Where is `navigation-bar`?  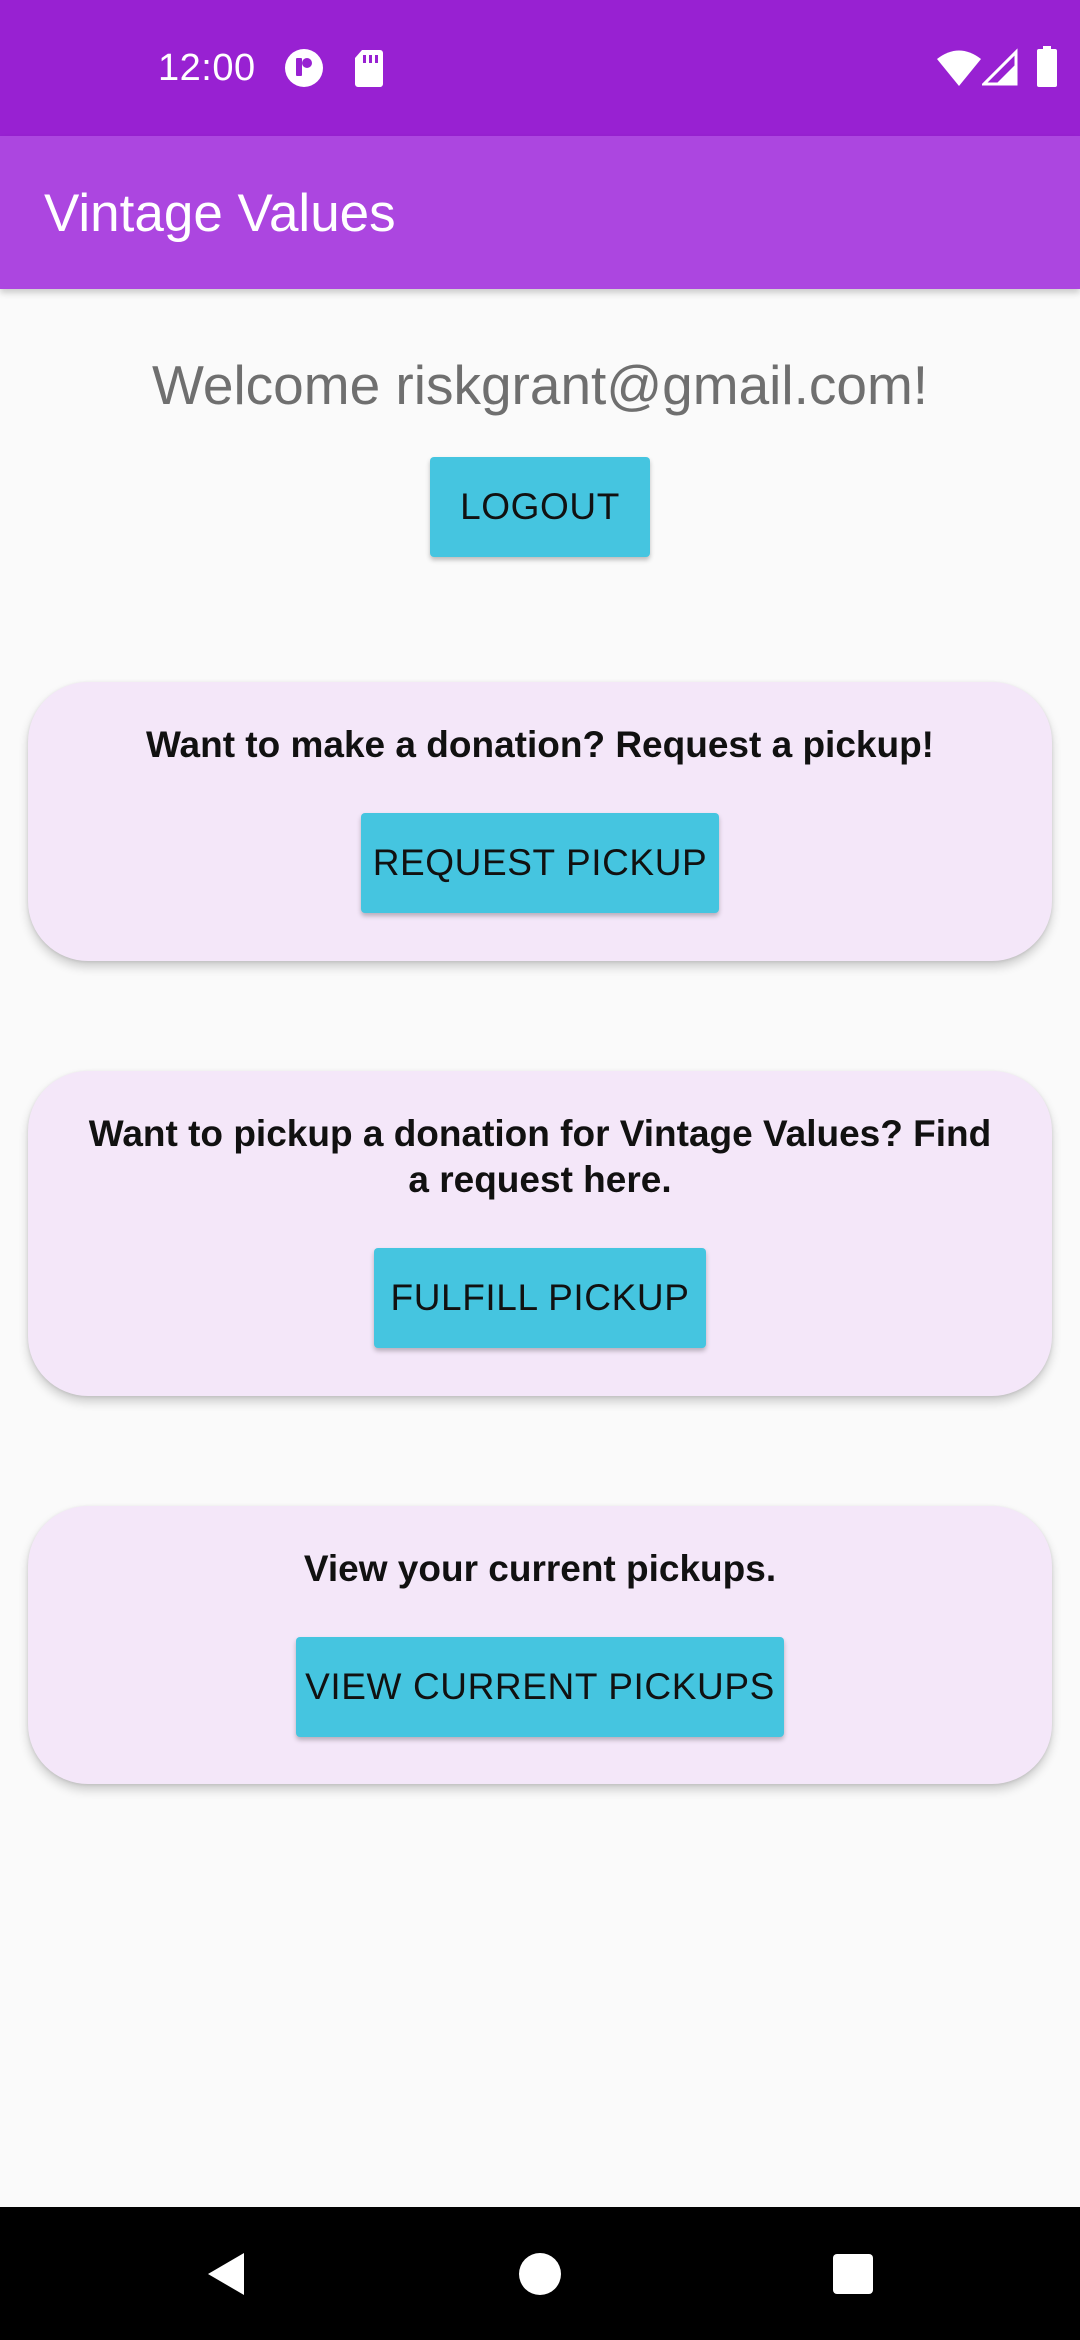 navigation-bar is located at coordinates (540, 2273).